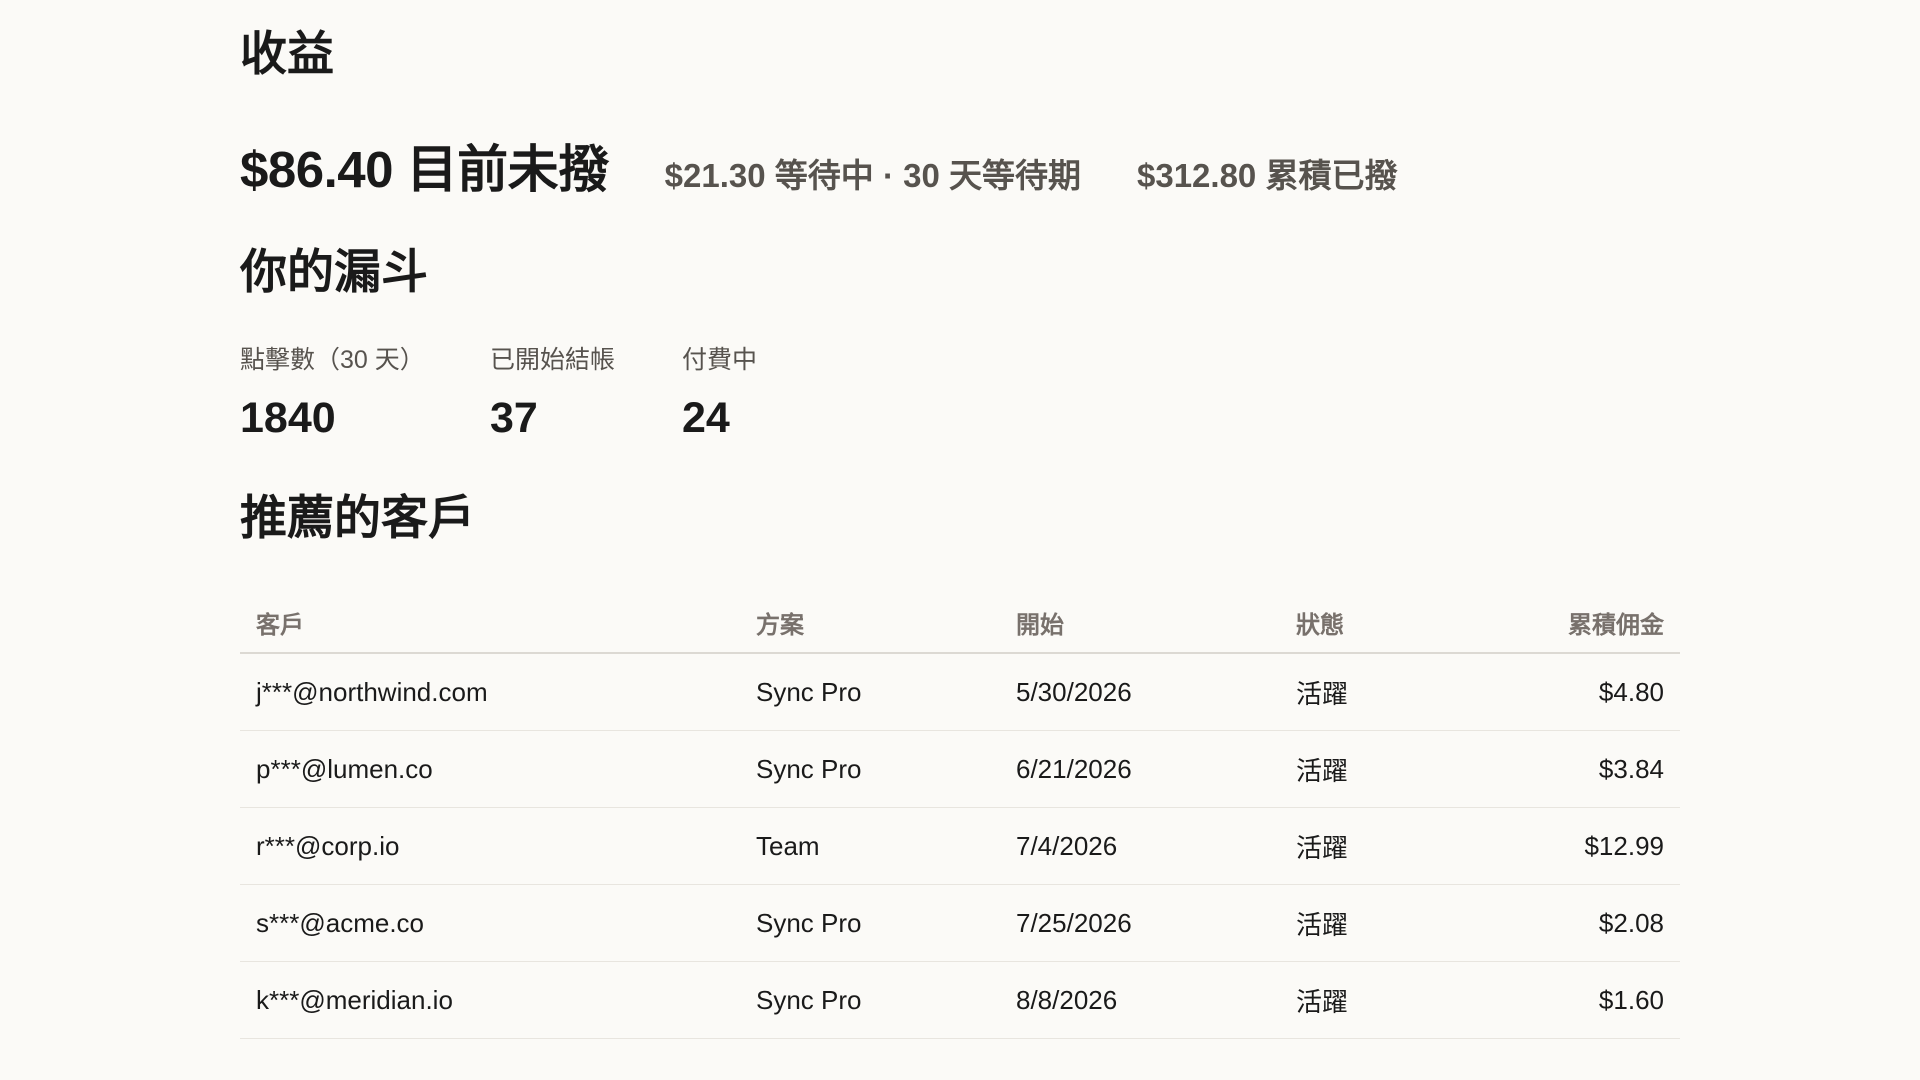 This screenshot has width=1920, height=1080. I want to click on cell-customer: r***@corp.io, so click(490, 846).